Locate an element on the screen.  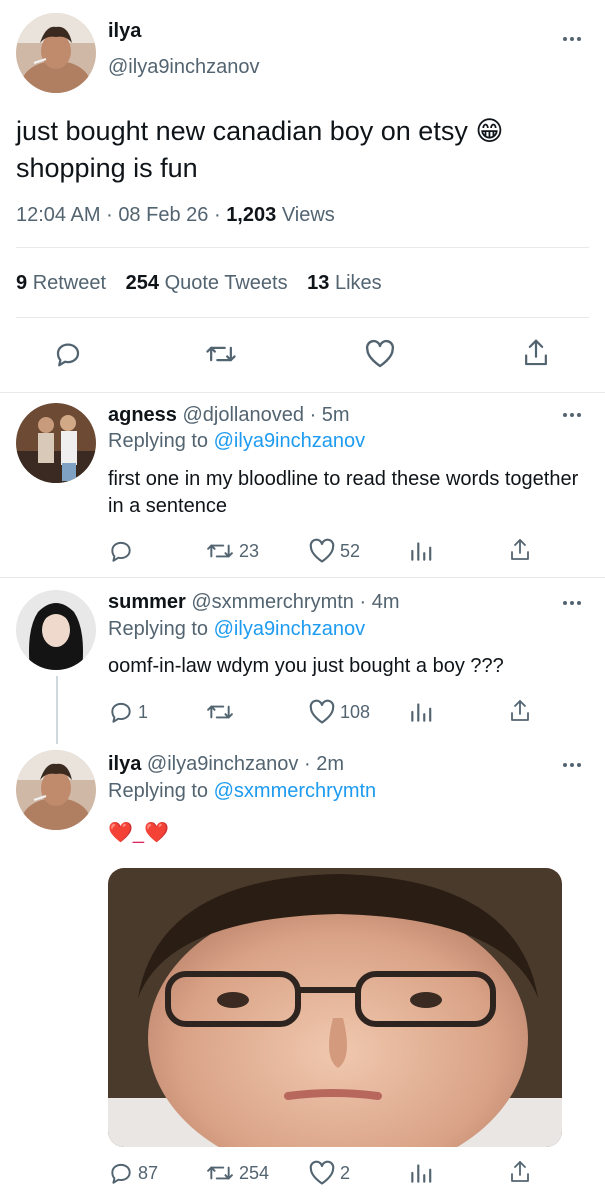
retweet-count: 254 is located at coordinates (254, 1172).